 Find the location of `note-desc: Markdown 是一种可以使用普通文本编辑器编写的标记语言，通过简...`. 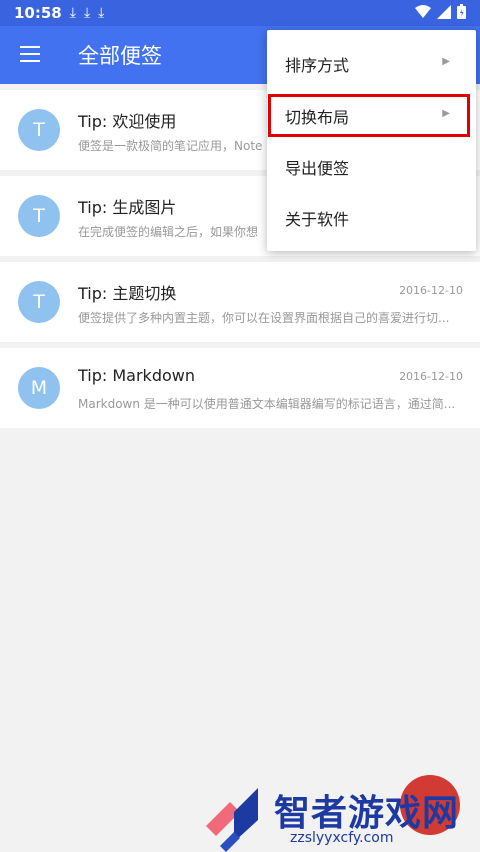

note-desc: Markdown 是一种可以使用普通文本编辑器编写的标记语言，通过简... is located at coordinates (267, 404).